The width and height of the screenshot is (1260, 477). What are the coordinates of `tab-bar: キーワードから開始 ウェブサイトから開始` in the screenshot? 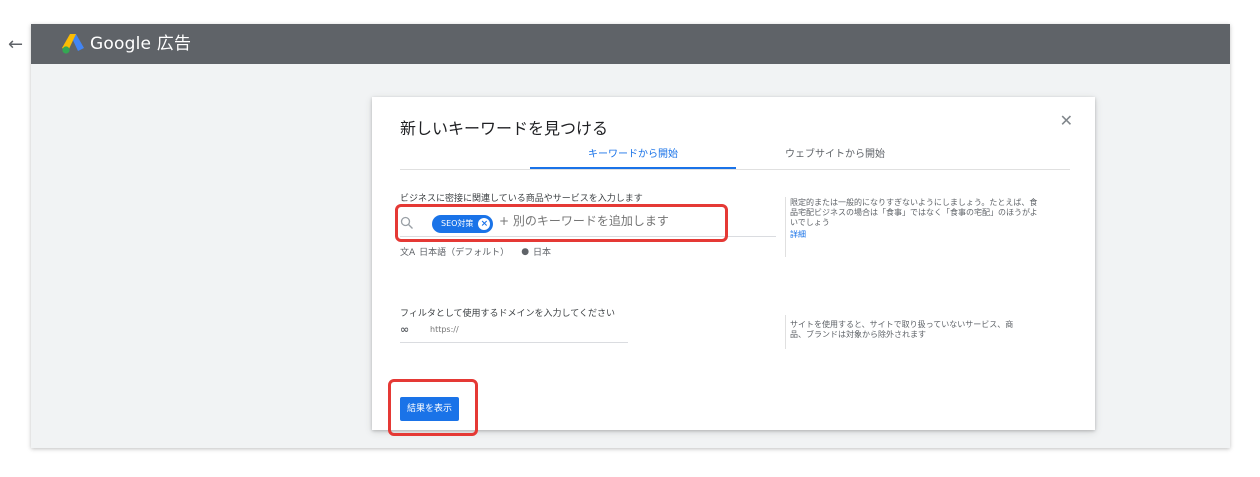 It's located at (735, 156).